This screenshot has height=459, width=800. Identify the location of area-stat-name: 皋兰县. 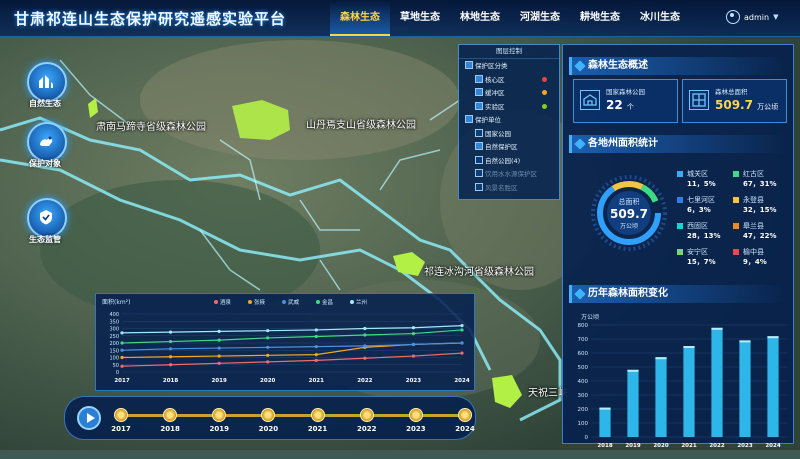
(753, 226).